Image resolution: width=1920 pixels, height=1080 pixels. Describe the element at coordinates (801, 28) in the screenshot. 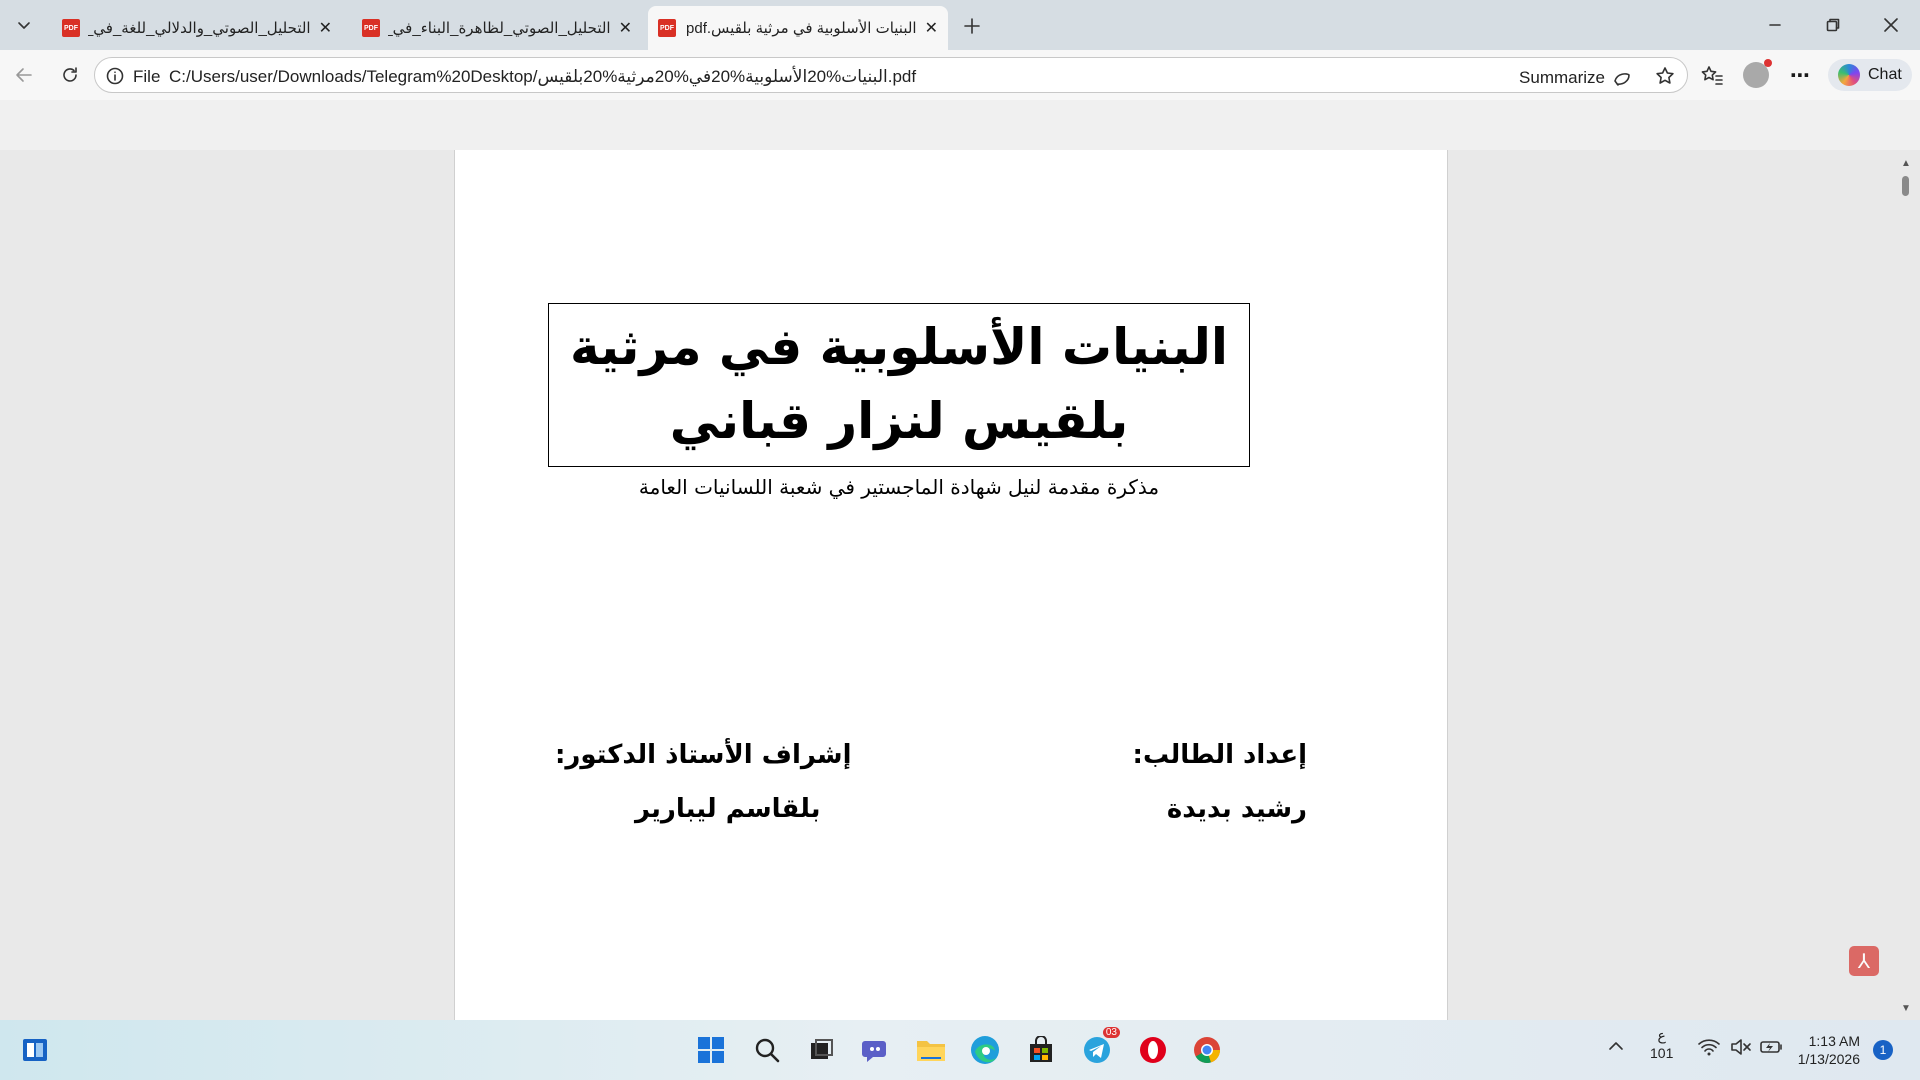

I see `tab-title: البنيات الأسلوبية في مرثية بلقيس.pdf` at that location.